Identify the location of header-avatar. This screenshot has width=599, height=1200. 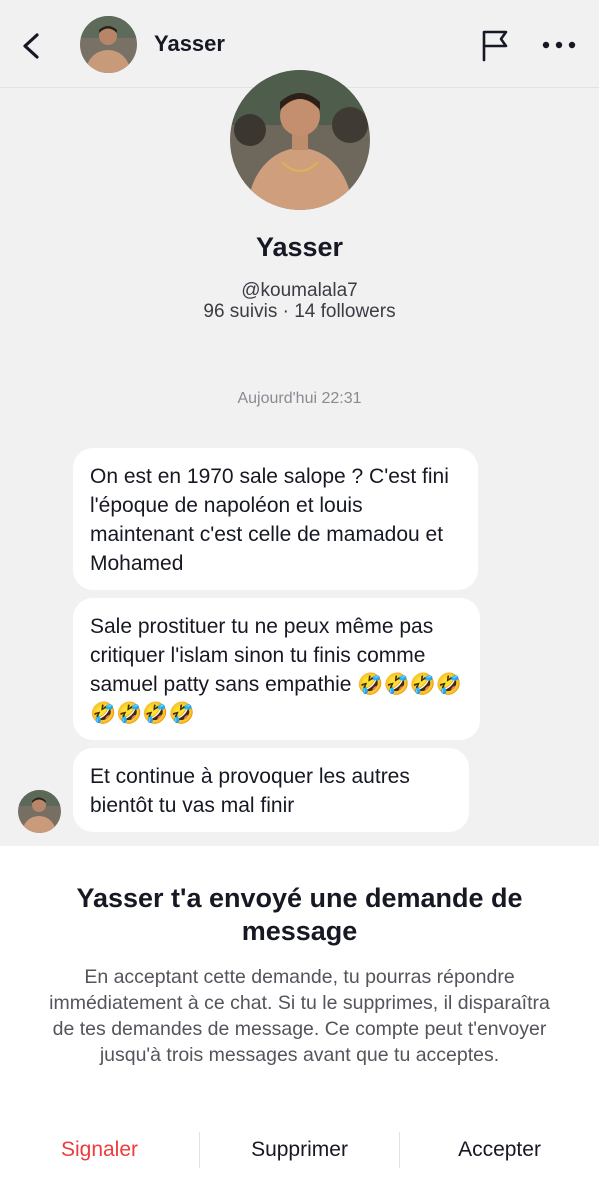
(108, 44).